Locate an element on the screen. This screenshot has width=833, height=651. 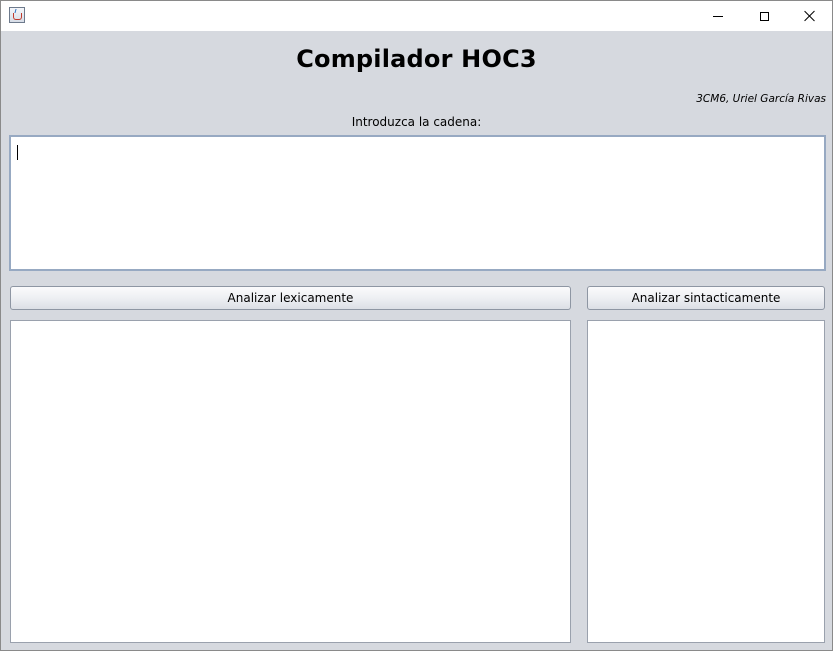
title-bar is located at coordinates (416, 16).